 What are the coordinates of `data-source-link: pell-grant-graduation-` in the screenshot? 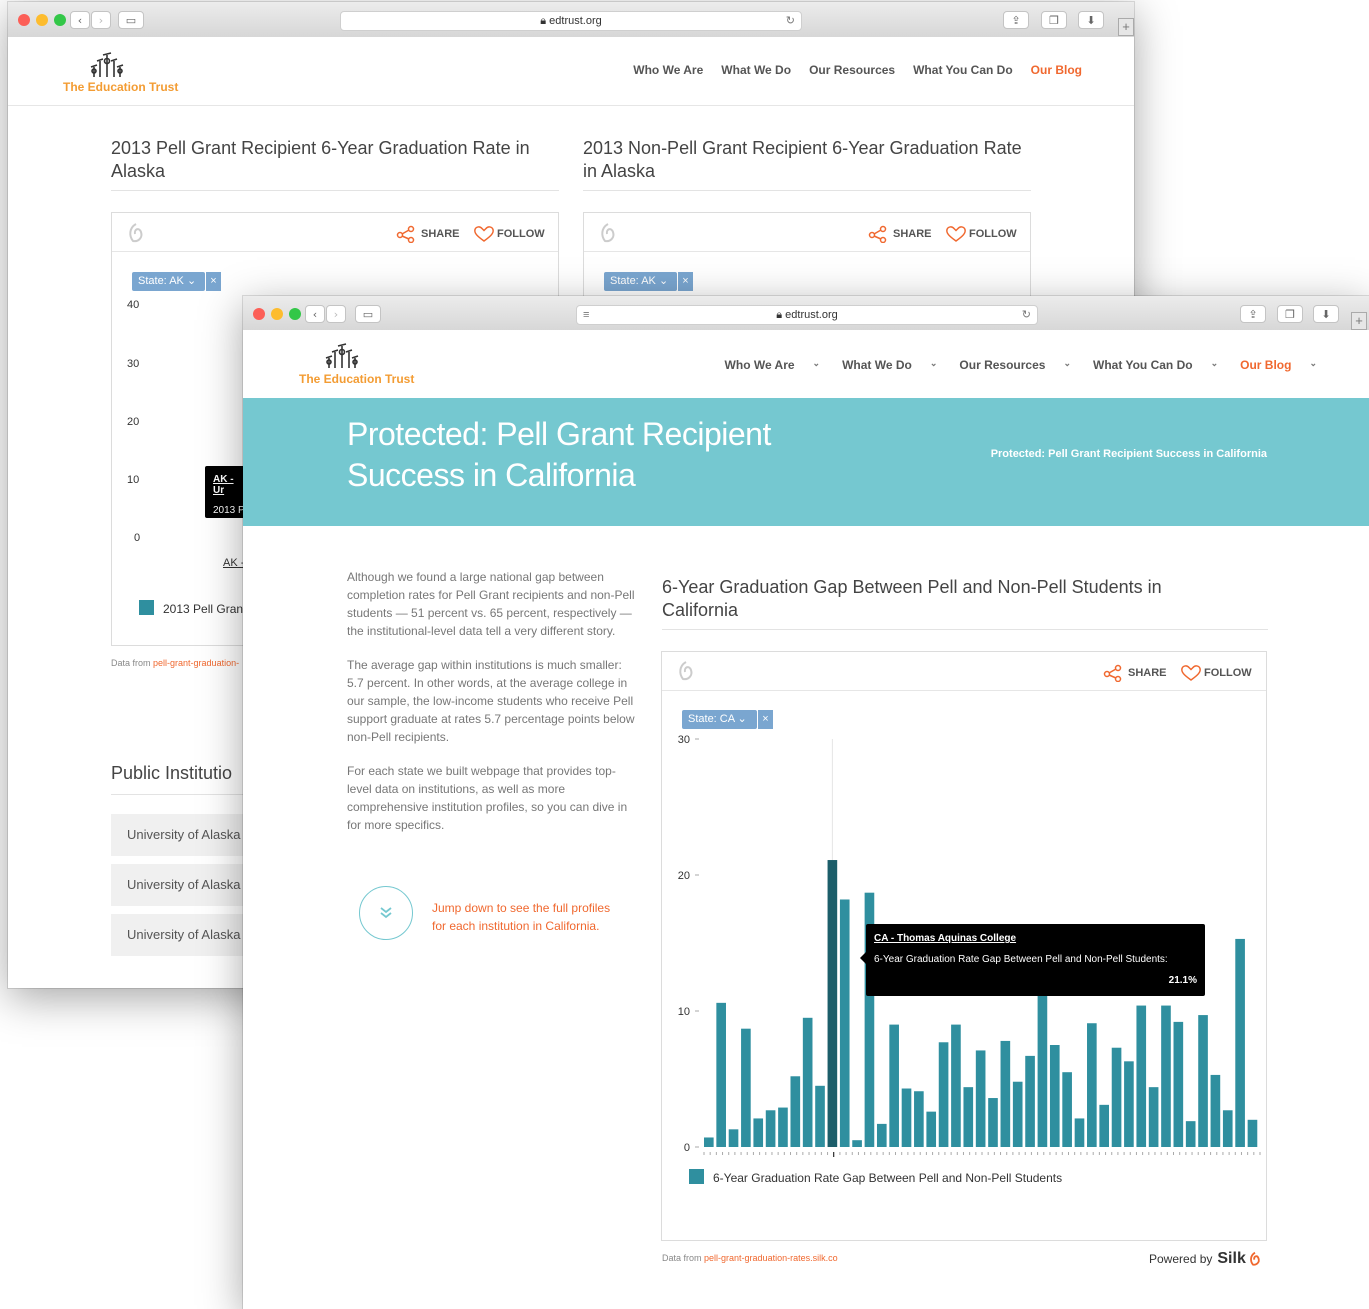 It's located at (196, 663).